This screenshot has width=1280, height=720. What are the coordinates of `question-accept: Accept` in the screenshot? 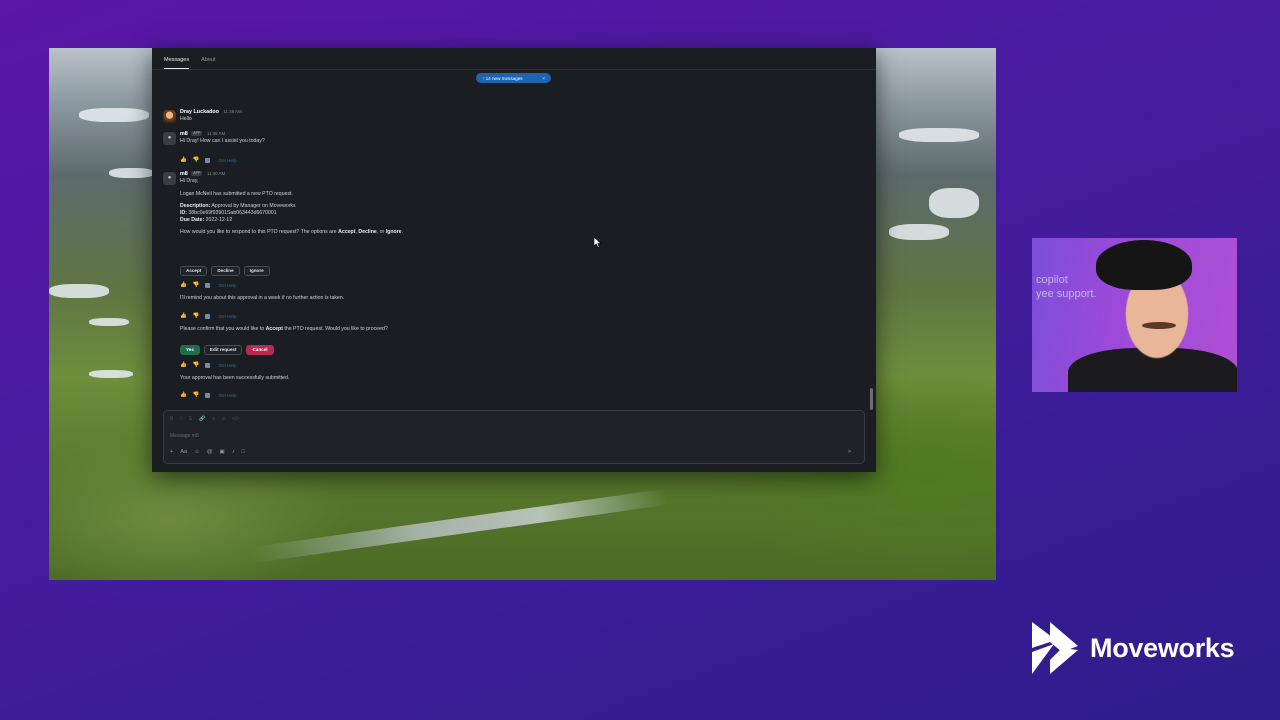 It's located at (347, 232).